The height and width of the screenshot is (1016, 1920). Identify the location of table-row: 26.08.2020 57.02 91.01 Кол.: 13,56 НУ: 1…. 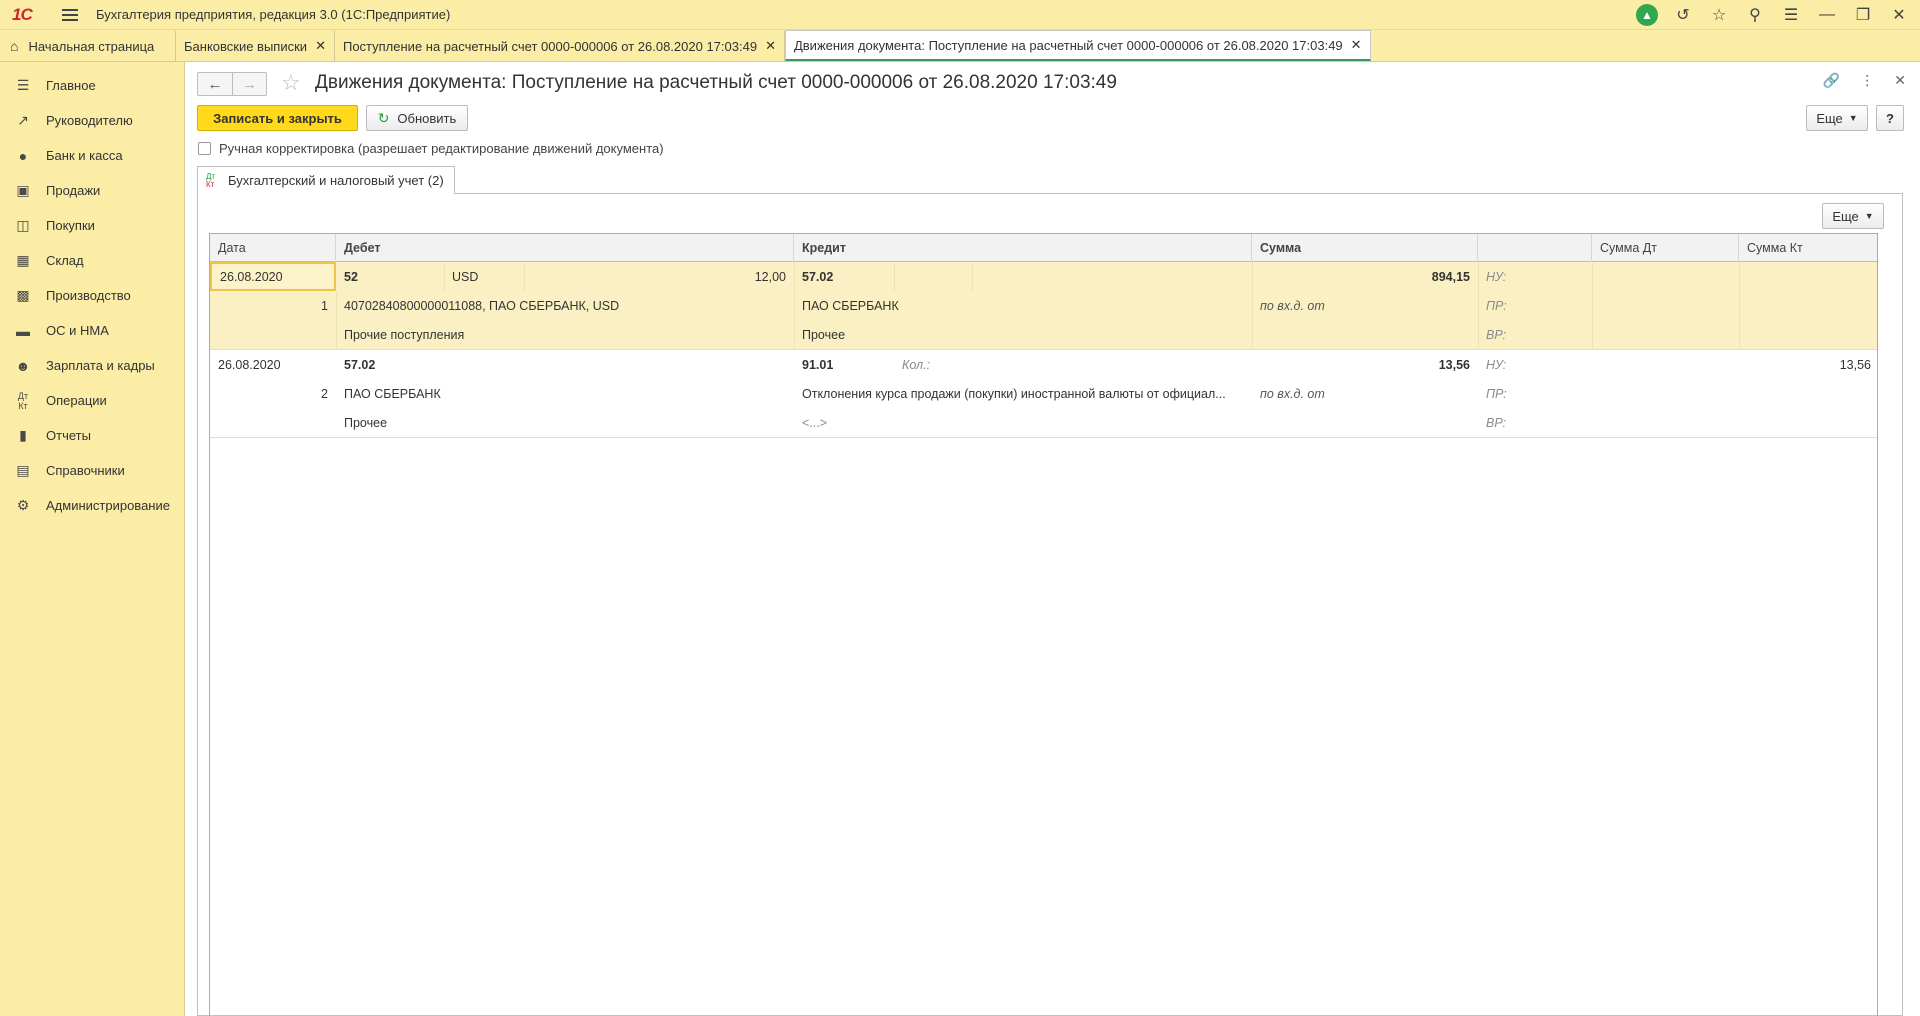
(1043, 364).